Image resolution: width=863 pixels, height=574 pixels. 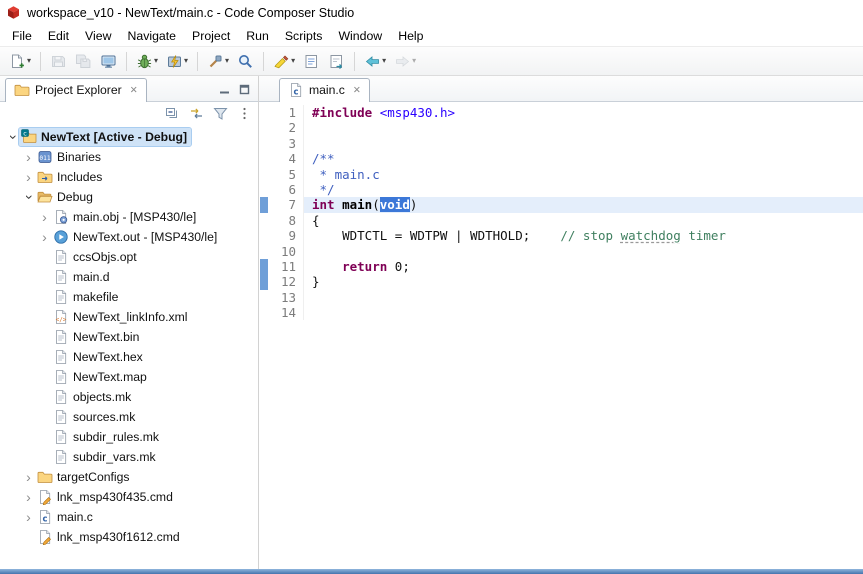 I want to click on tree-item-content: makefile, so click(x=86, y=297).